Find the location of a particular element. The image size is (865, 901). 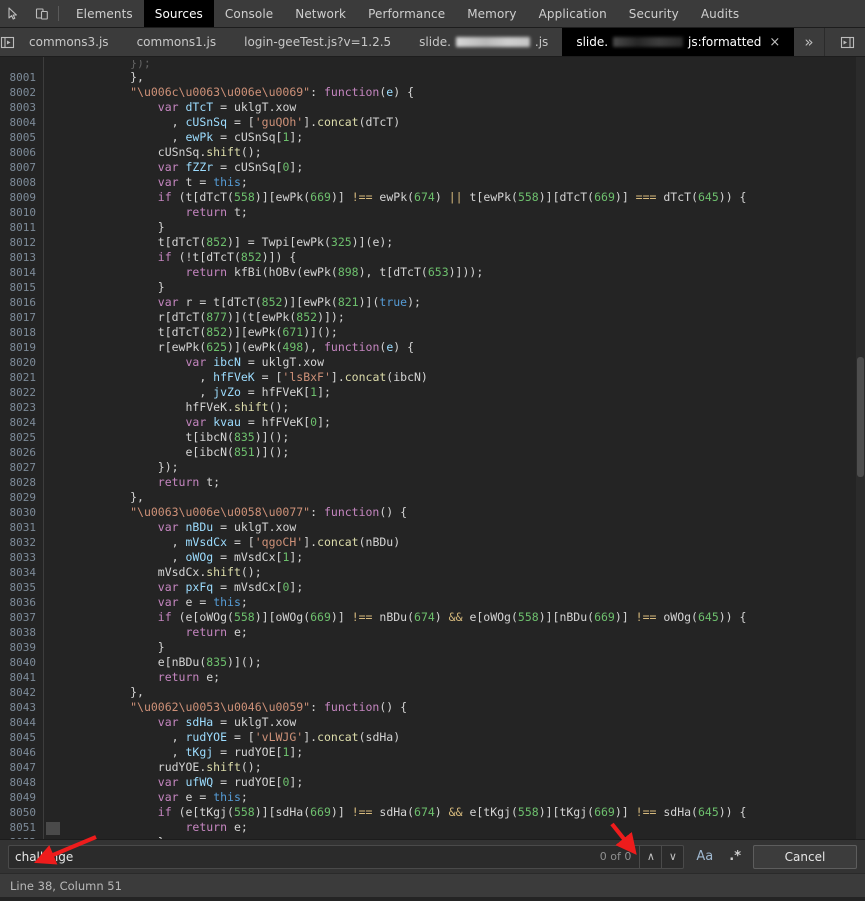

code-line: cUSnSq.shift(); is located at coordinates (454, 152).